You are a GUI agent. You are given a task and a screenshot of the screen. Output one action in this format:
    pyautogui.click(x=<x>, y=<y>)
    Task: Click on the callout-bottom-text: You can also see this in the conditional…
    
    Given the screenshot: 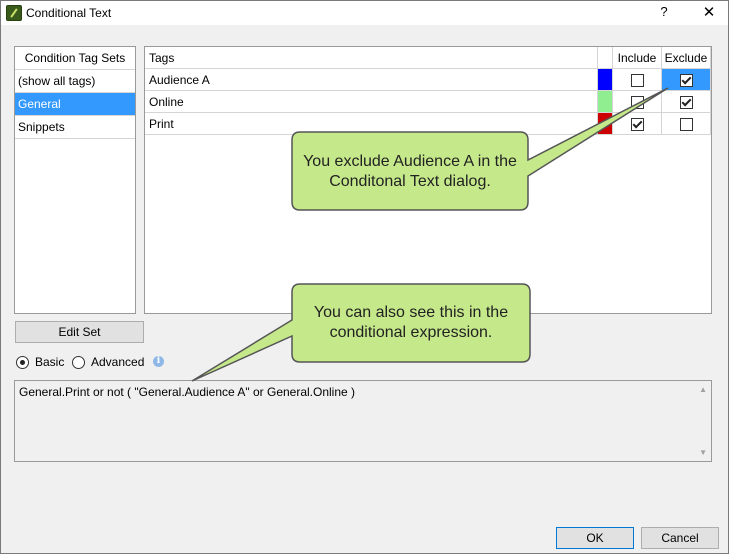 What is the action you would take?
    pyautogui.click(x=411, y=322)
    